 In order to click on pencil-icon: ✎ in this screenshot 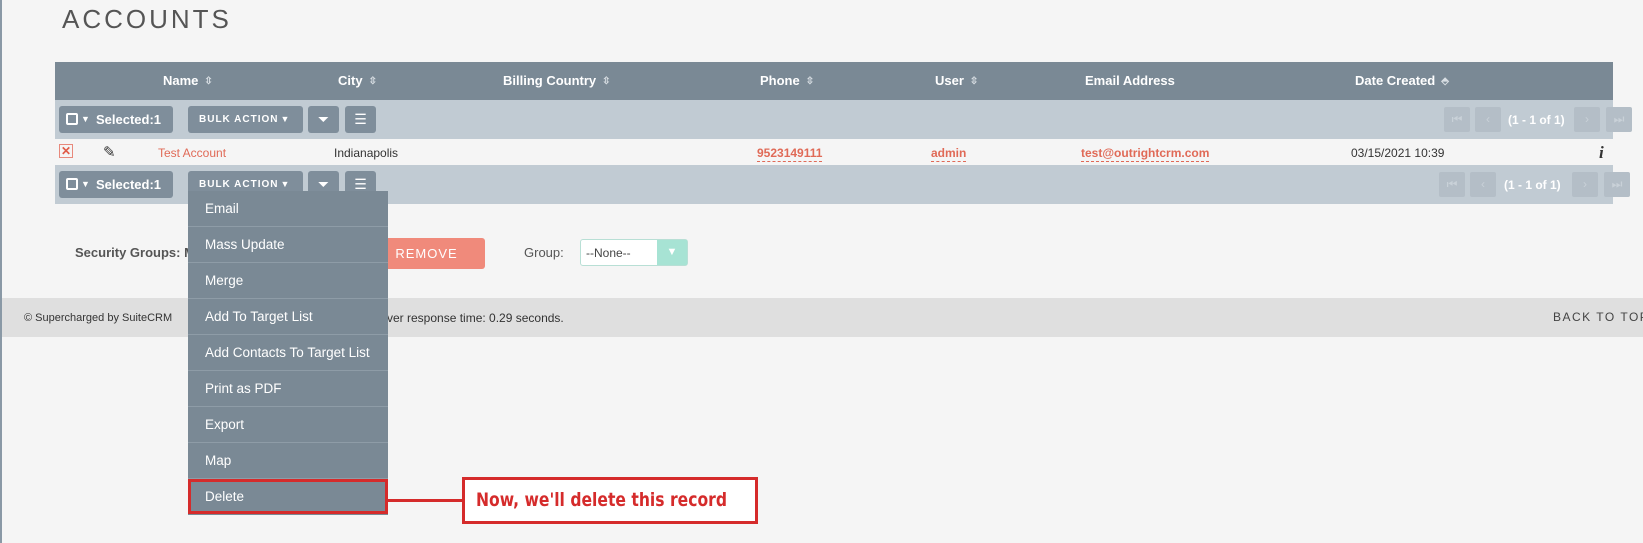, I will do `click(109, 152)`.